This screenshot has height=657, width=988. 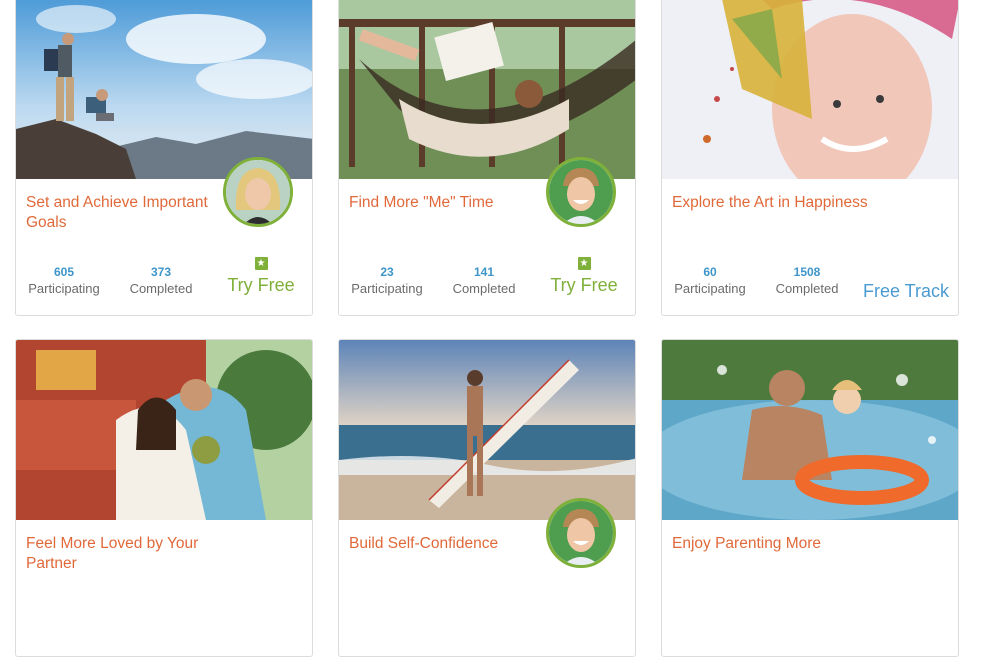 I want to click on completed-count: 141, so click(x=484, y=272).